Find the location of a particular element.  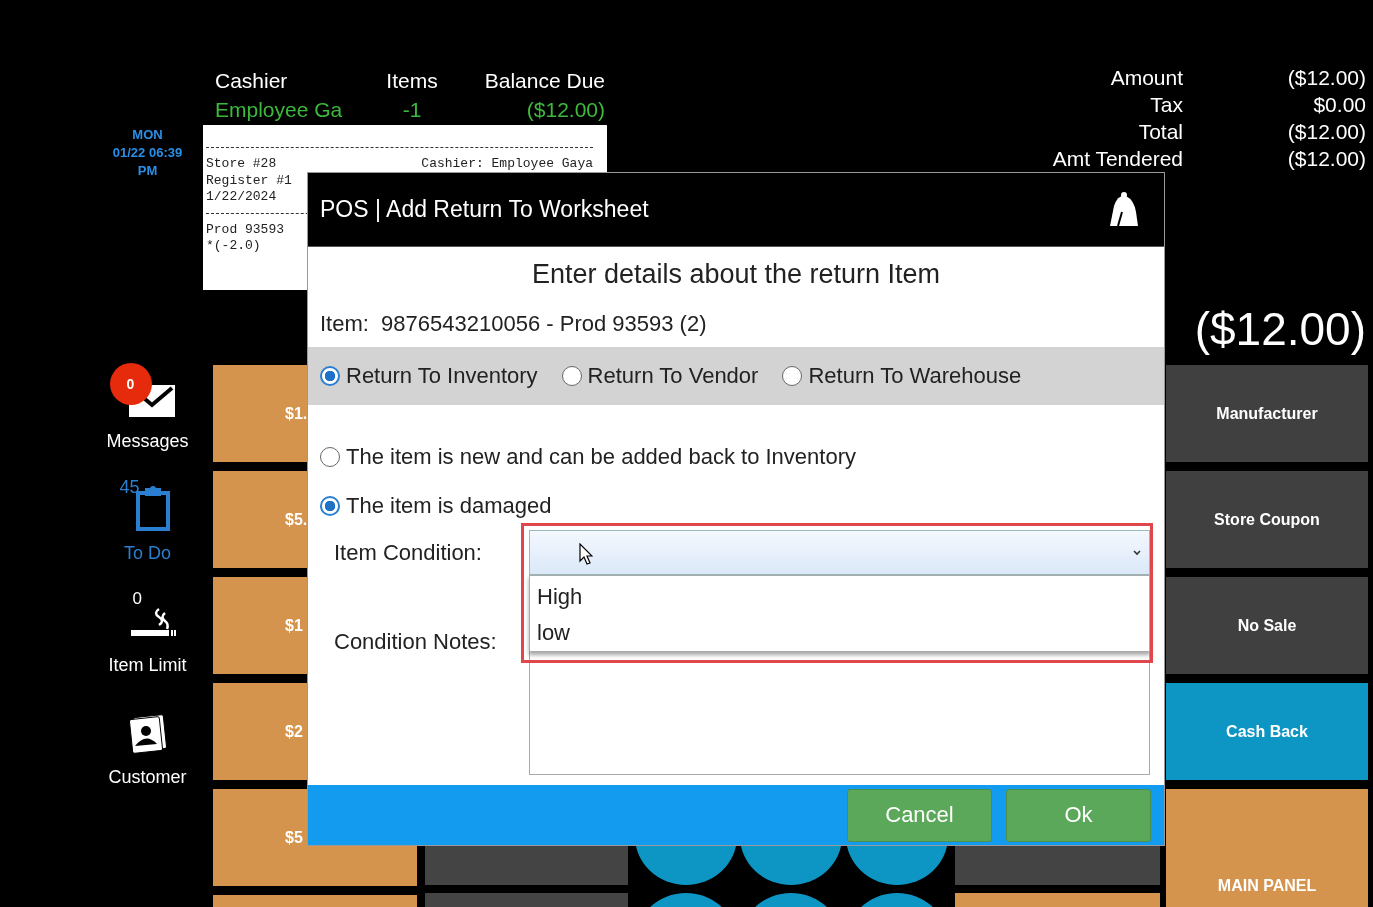

clock-text: 01/22 06:39 is located at coordinates (147, 153).